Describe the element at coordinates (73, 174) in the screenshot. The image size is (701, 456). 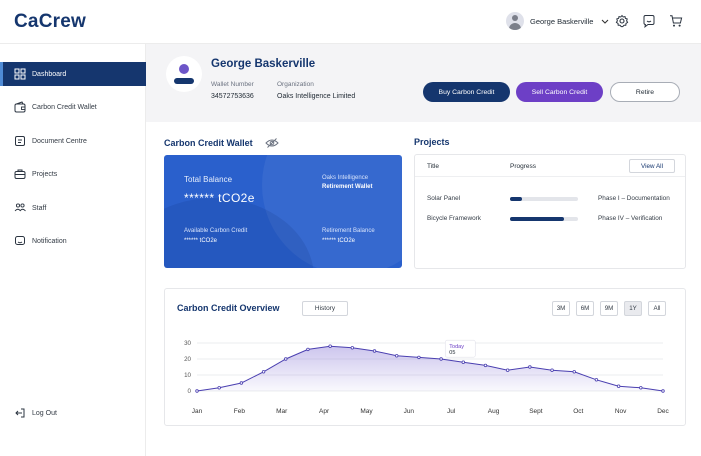
I see `sidebar-item-projects: Projects` at that location.